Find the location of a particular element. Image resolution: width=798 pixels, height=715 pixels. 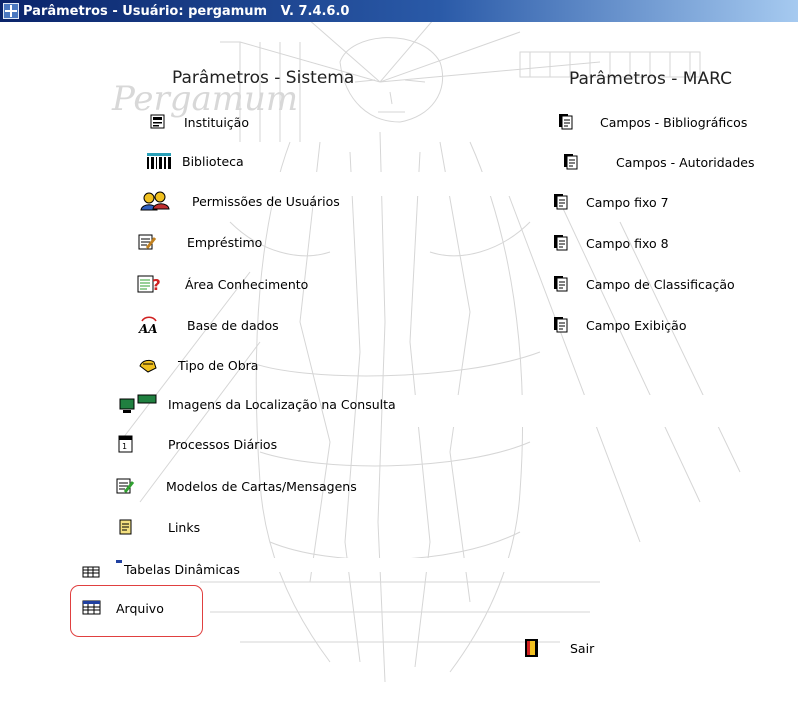

menu-item-label: Biblioteca is located at coordinates (213, 161).